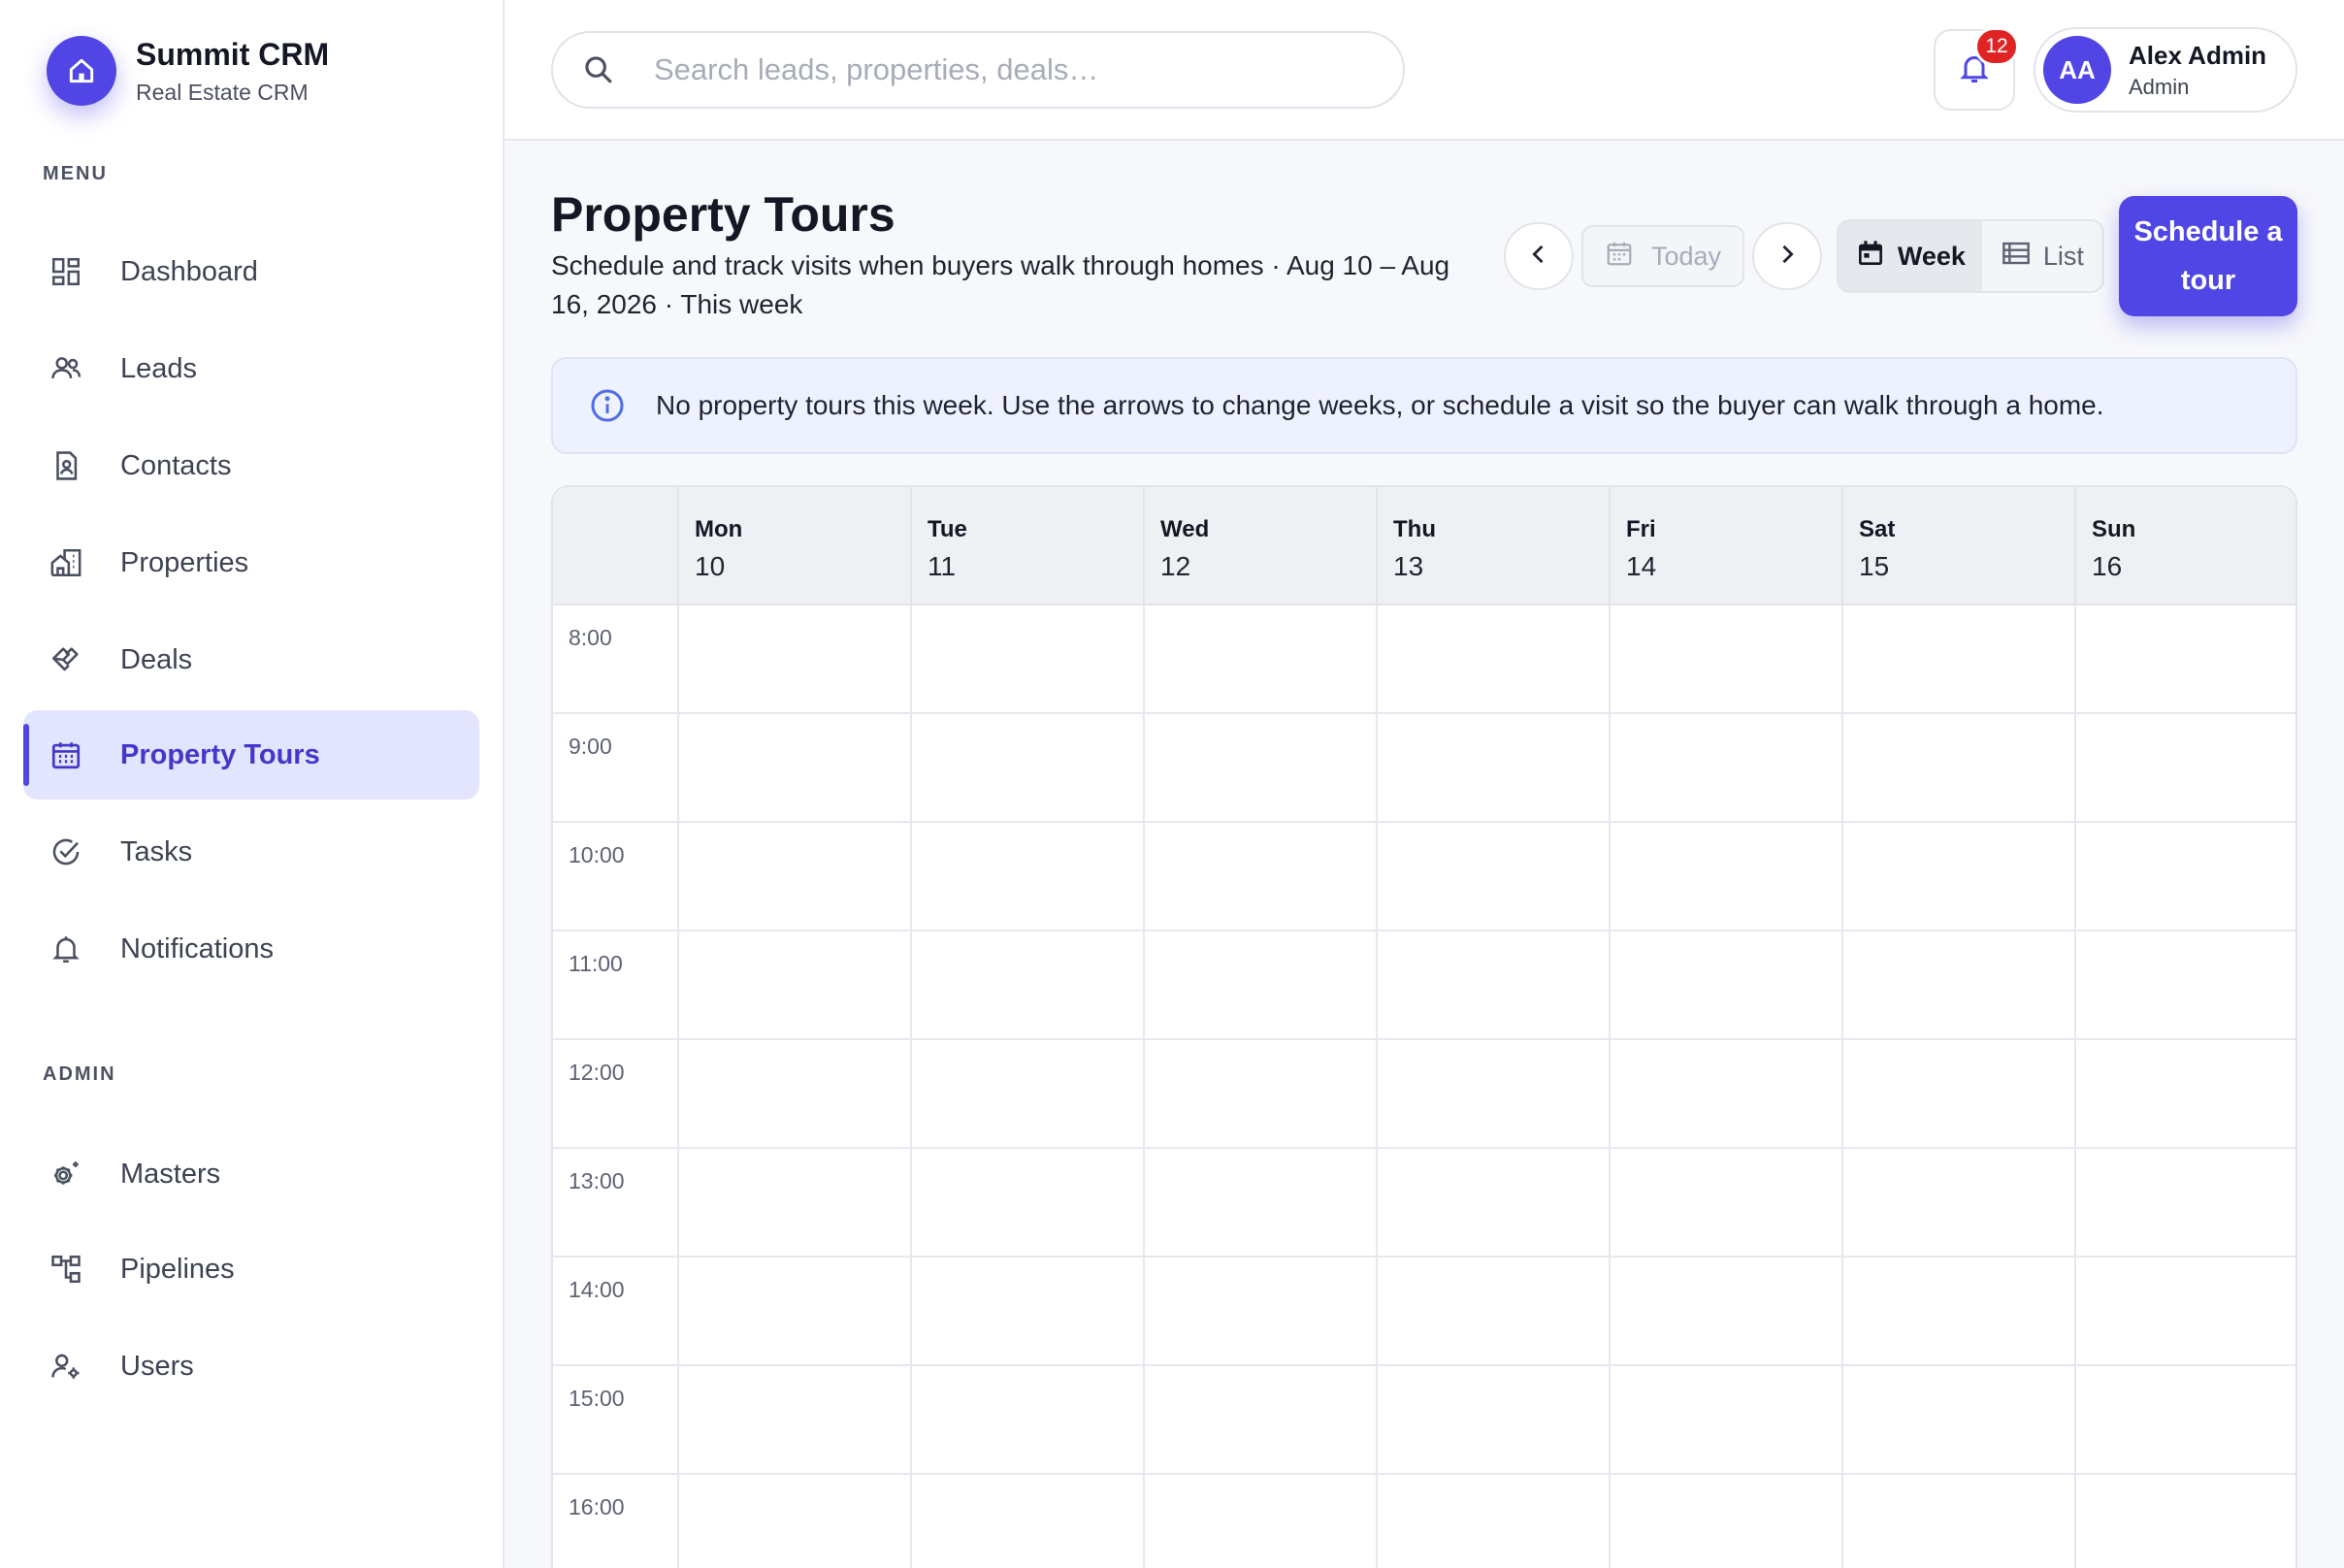 The width and height of the screenshot is (2344, 1568). I want to click on hour-label: 10:00, so click(597, 854).